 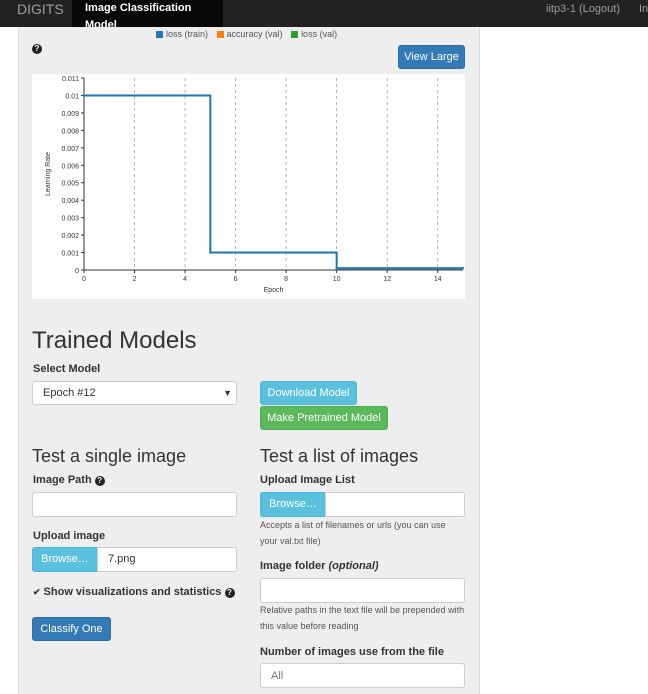 What do you see at coordinates (71, 629) in the screenshot?
I see `classify-one-button: Classify One` at bounding box center [71, 629].